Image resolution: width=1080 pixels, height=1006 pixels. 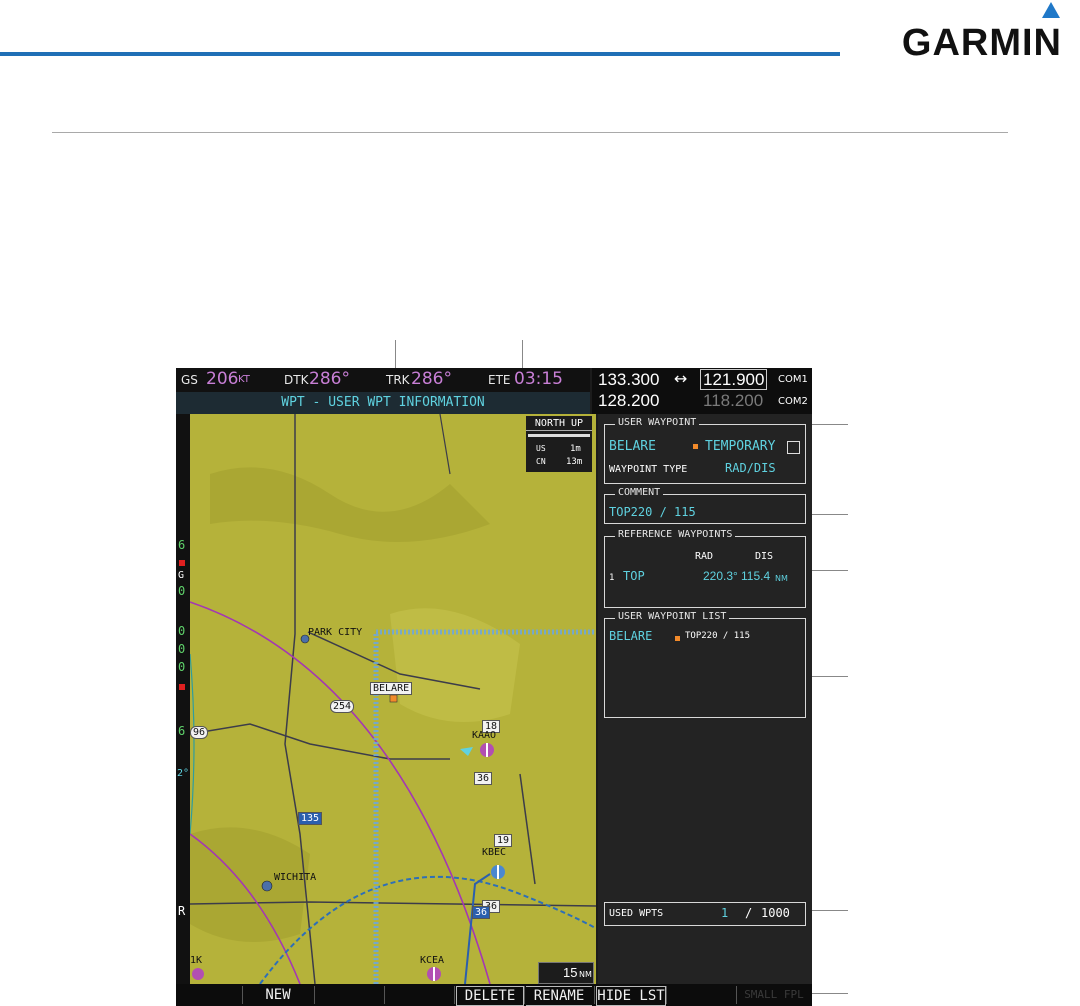 I want to click on waypoint-name-field: BELARE, so click(x=632, y=446).